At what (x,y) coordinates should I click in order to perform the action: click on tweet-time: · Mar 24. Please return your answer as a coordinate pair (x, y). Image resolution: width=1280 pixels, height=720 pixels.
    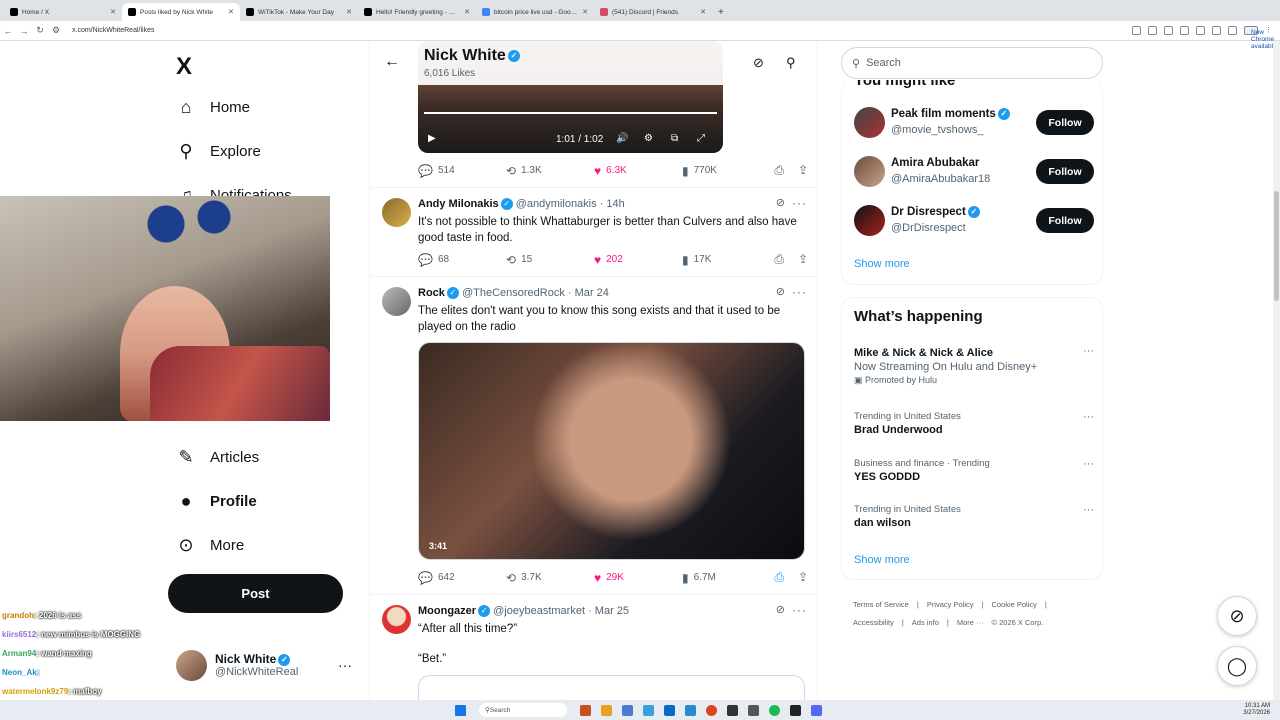
    Looking at the image, I should click on (588, 293).